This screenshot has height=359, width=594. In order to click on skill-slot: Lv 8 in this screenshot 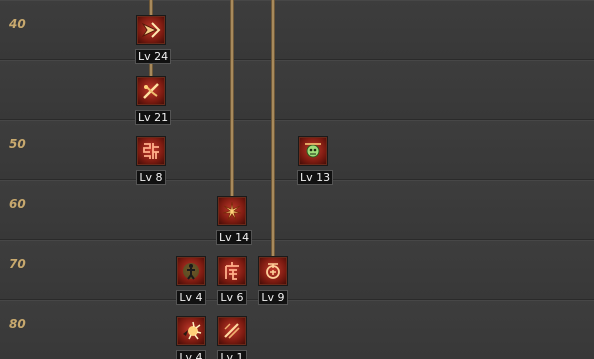, I will do `click(151, 160)`.